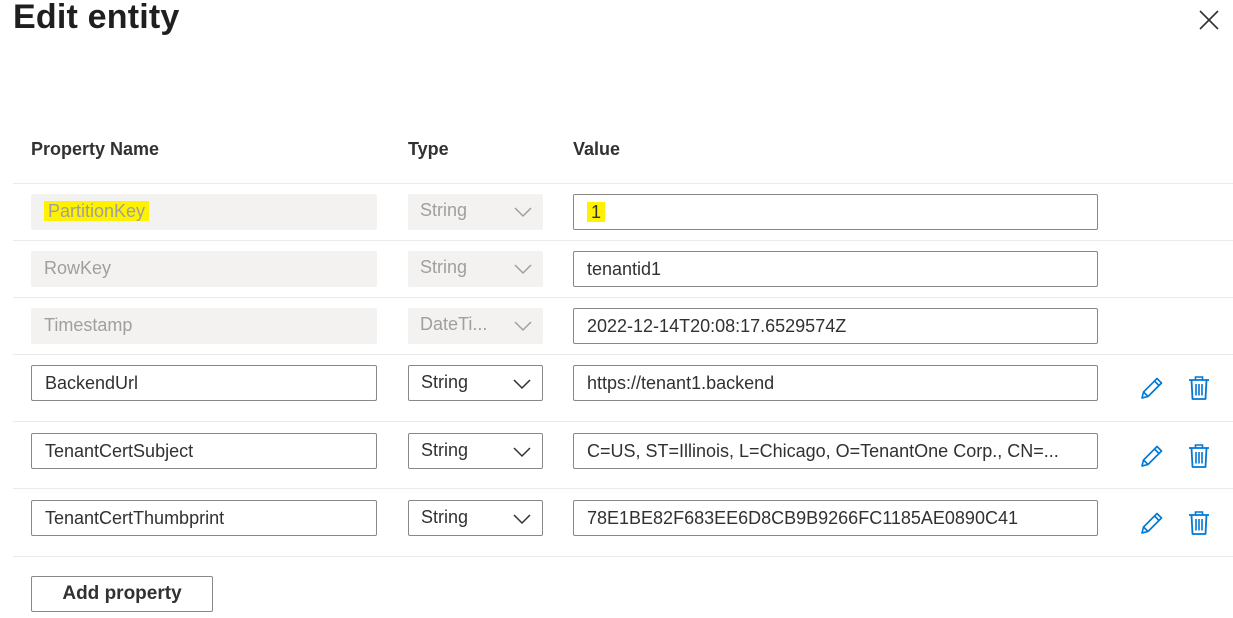  What do you see at coordinates (204, 212) in the screenshot?
I see `property-name-field: PartitionKey` at bounding box center [204, 212].